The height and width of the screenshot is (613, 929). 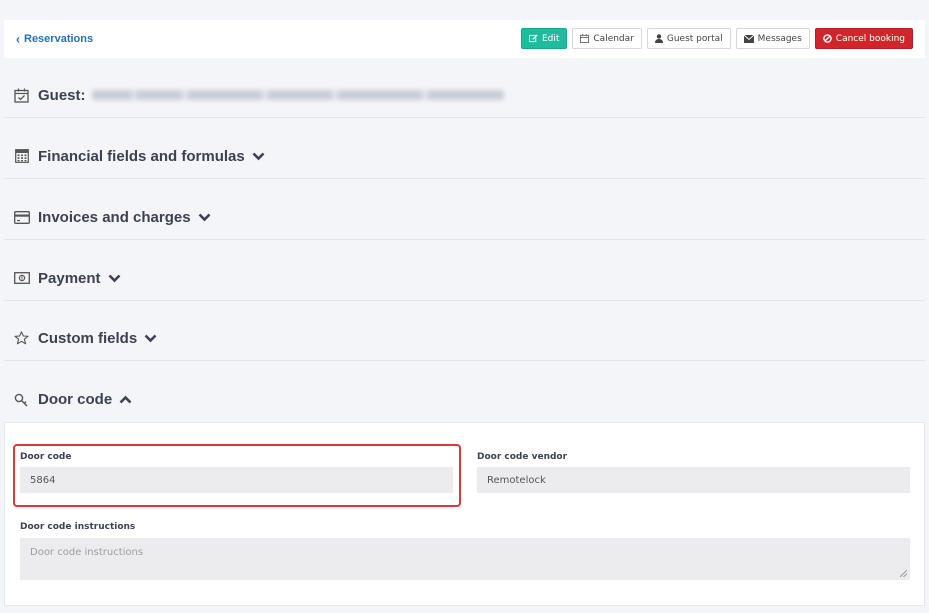 What do you see at coordinates (78, 527) in the screenshot?
I see `door-code-instructions-label: Door code instructions` at bounding box center [78, 527].